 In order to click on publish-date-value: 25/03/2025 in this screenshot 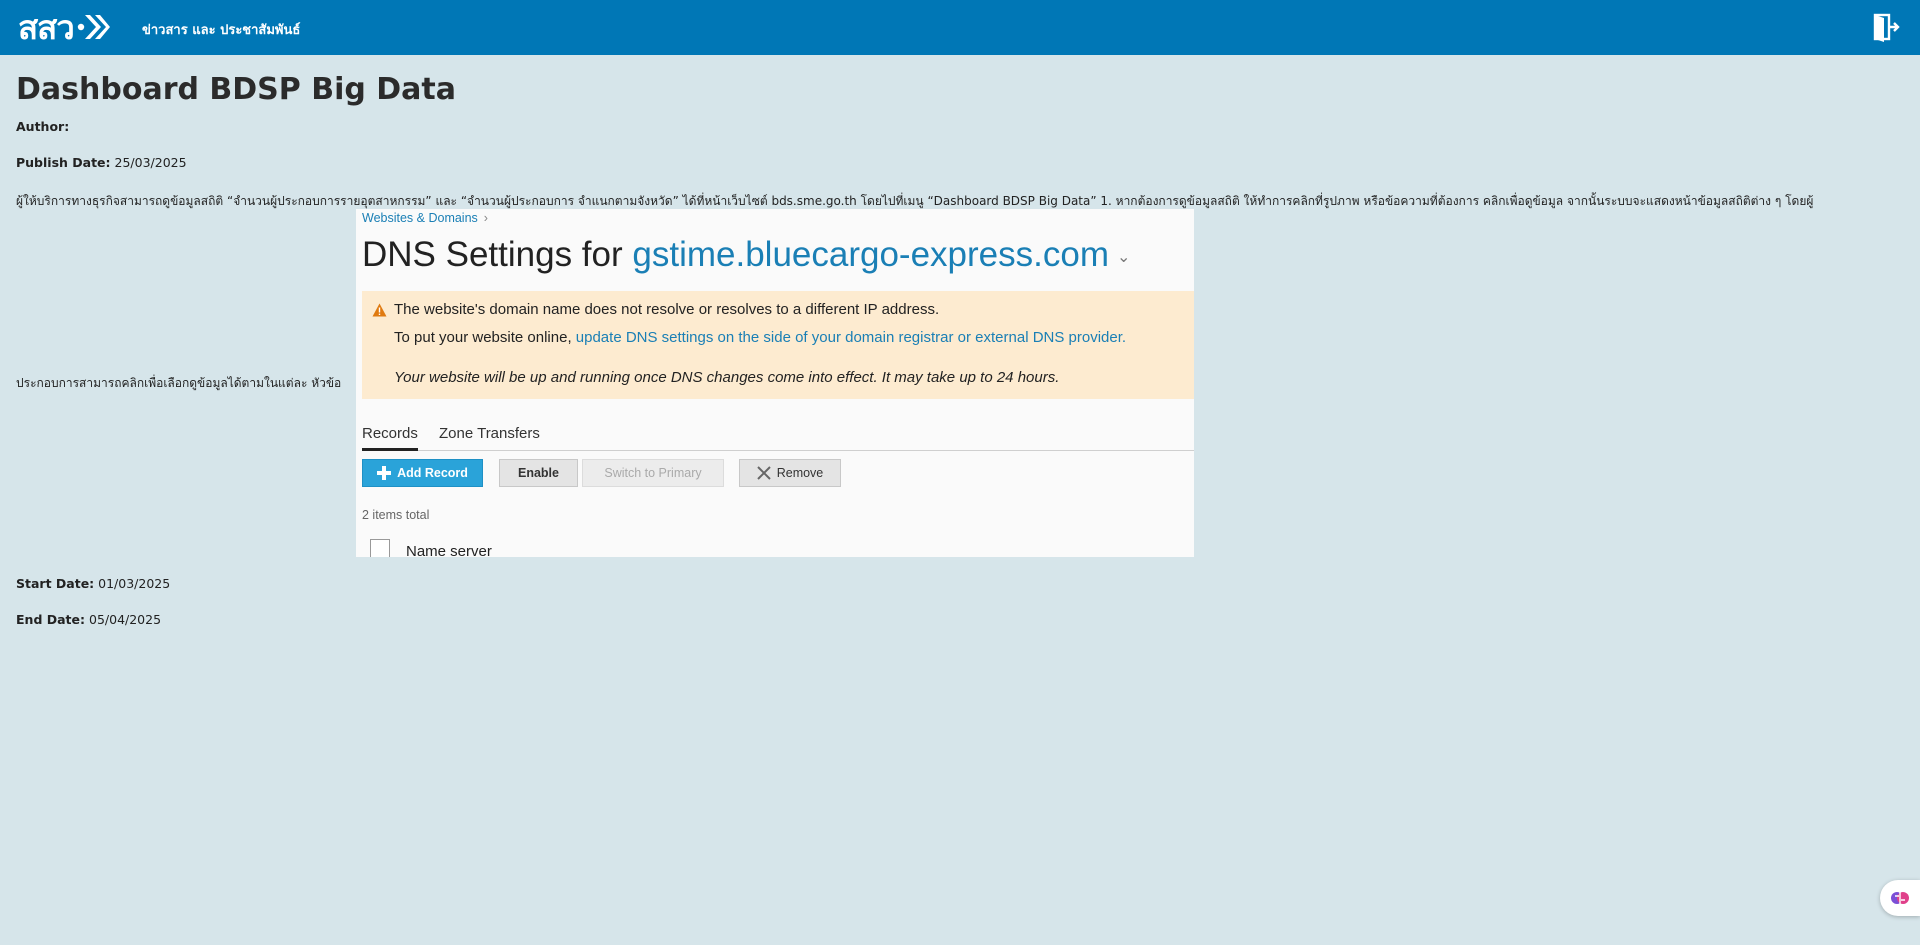, I will do `click(150, 162)`.